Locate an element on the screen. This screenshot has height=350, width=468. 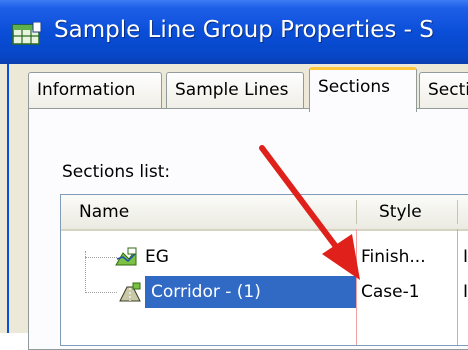
tab-information: Information is located at coordinates (95, 90).